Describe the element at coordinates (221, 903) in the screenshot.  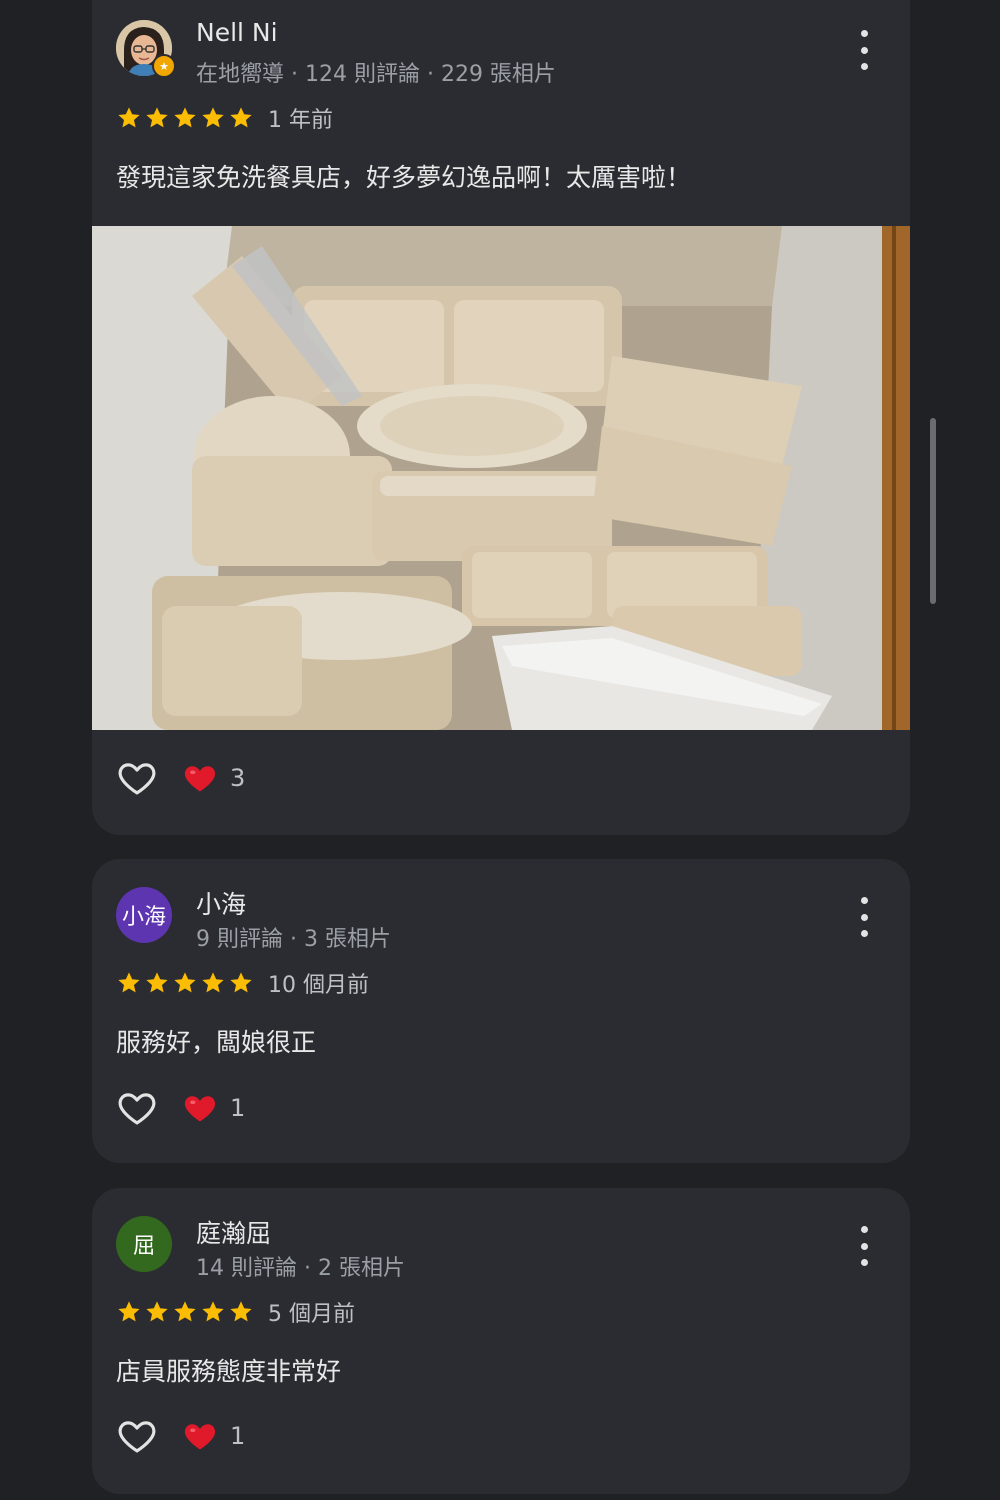
I see `reviewer-name: 小海` at that location.